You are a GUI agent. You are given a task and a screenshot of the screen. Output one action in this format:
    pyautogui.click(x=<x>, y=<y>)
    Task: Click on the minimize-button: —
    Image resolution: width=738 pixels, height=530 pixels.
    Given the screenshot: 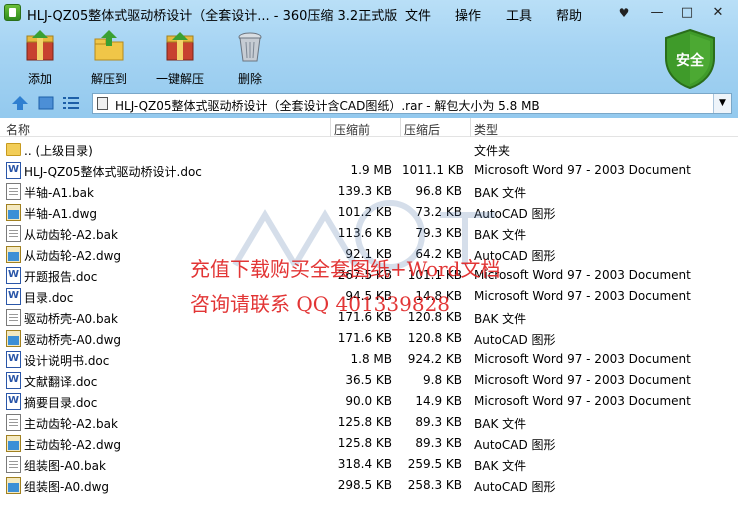 What is the action you would take?
    pyautogui.click(x=657, y=13)
    